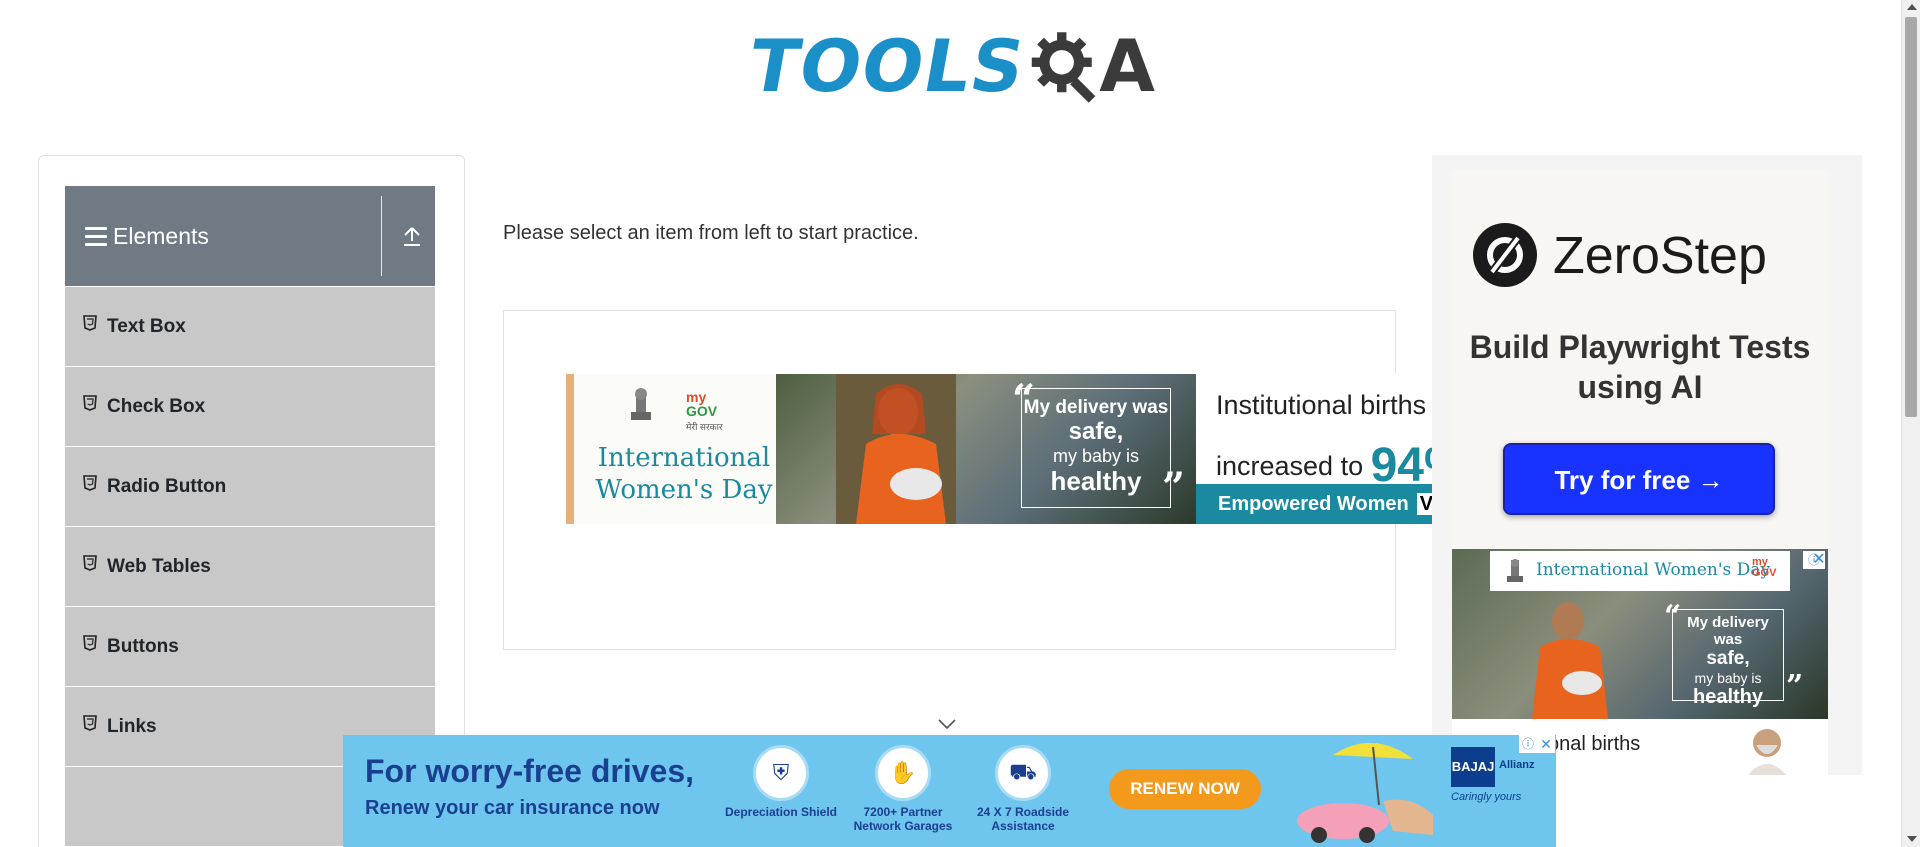 This screenshot has width=1920, height=847. What do you see at coordinates (1023, 773) in the screenshot?
I see `tow-truck-icon: ⛟` at bounding box center [1023, 773].